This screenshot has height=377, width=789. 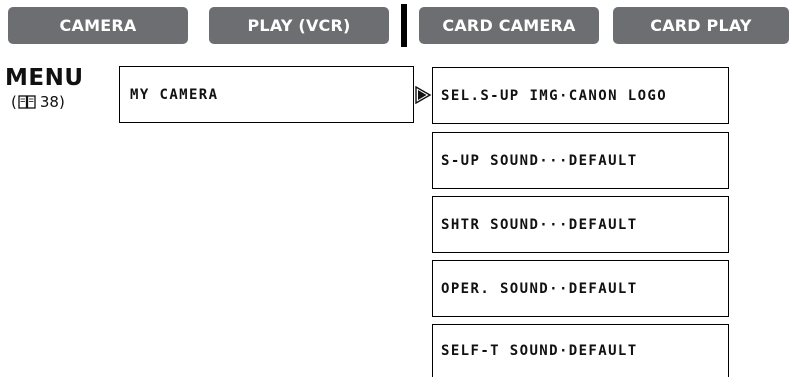 What do you see at coordinates (554, 95) in the screenshot?
I see `menu-option-label: SEL.S-UP IMG·CANON LOGO` at bounding box center [554, 95].